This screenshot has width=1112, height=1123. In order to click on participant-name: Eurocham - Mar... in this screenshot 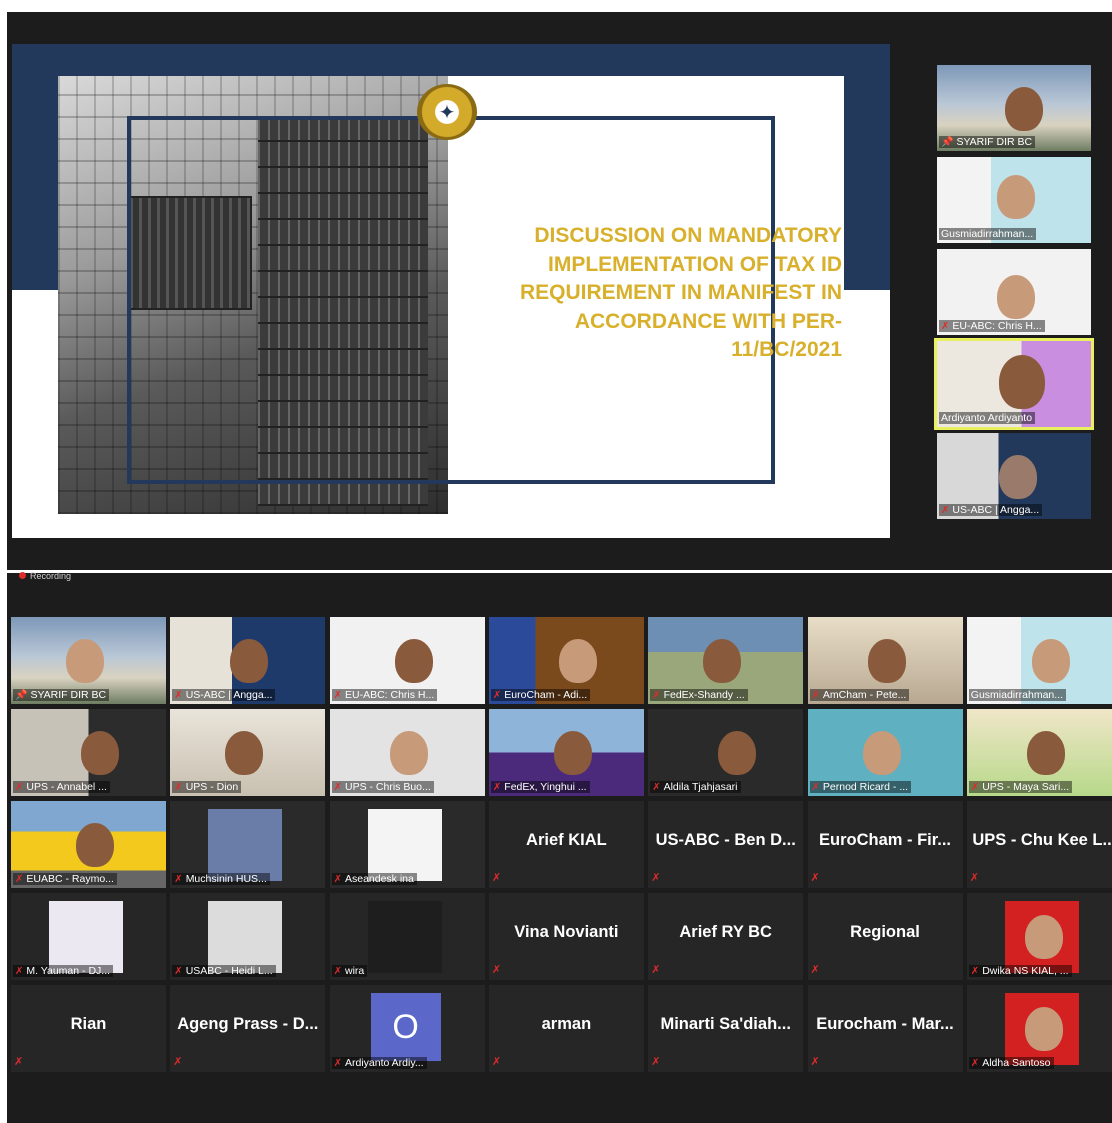, I will do `click(885, 1024)`.